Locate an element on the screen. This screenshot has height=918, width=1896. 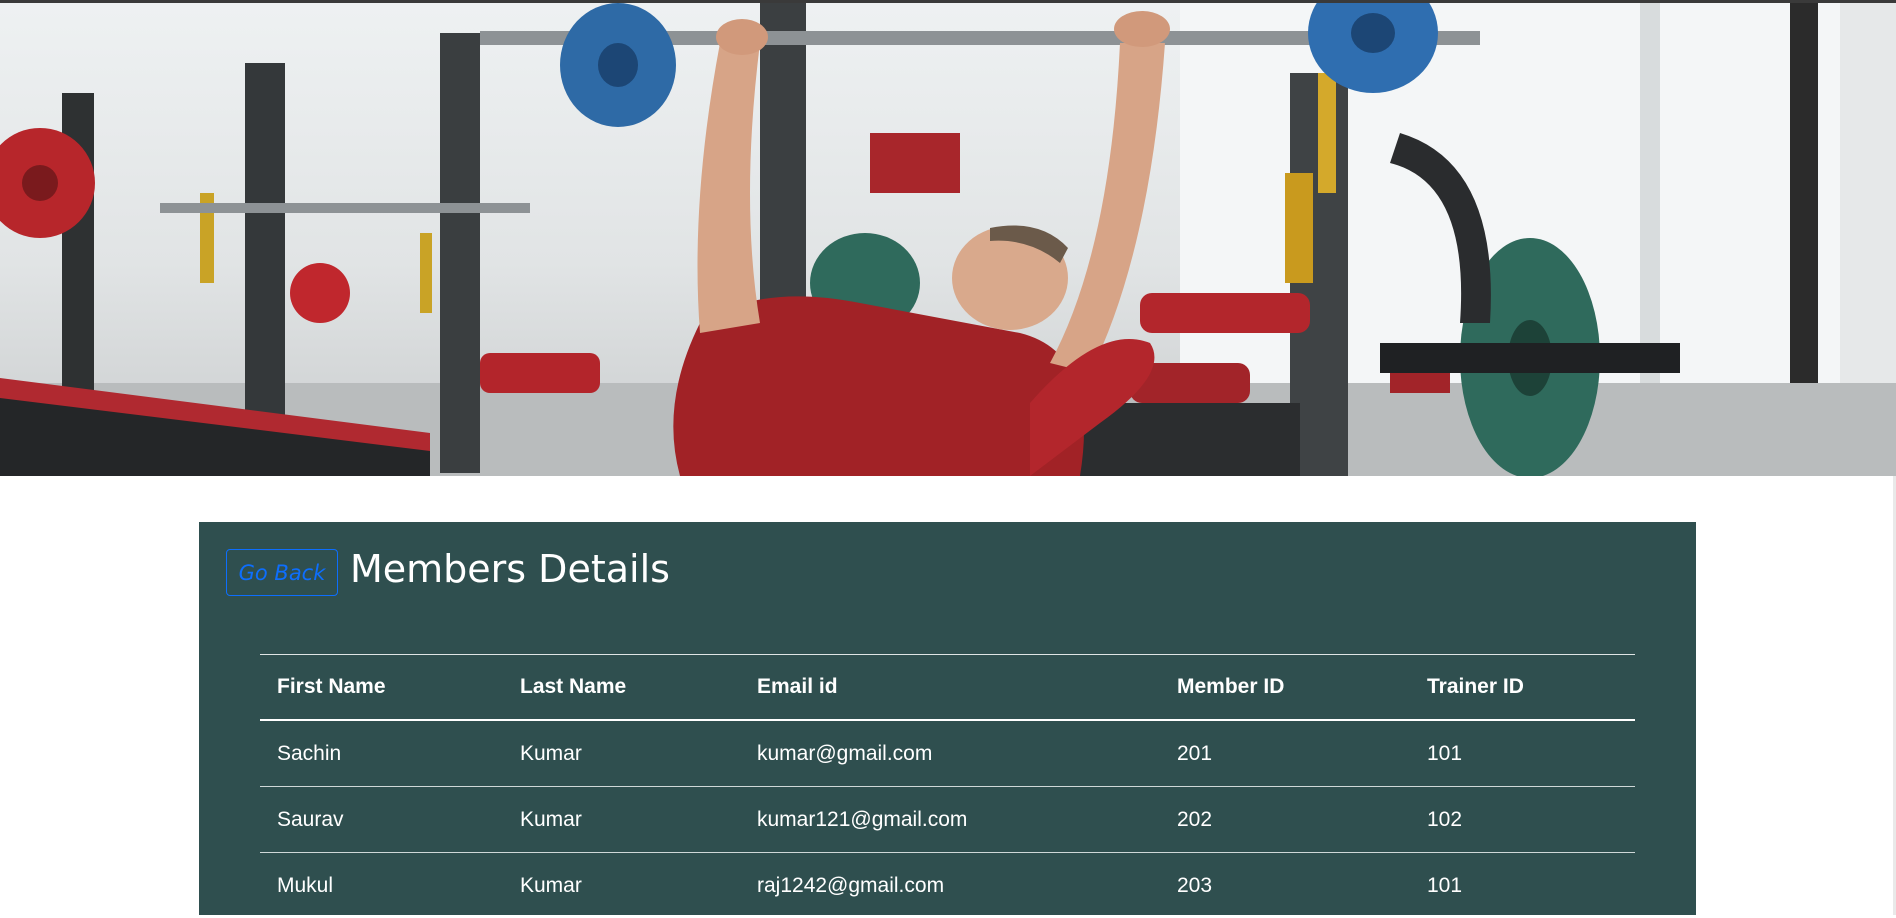
member-id-cell: 203 is located at coordinates (1285, 885).